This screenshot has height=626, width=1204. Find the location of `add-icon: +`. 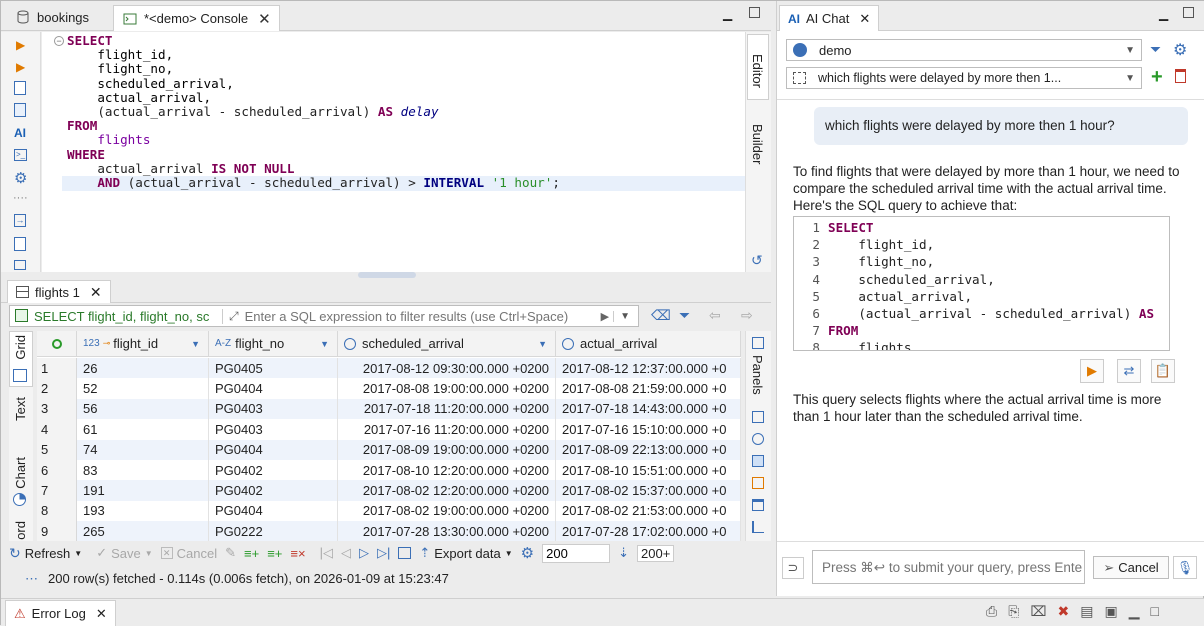

add-icon: + is located at coordinates (1157, 77).